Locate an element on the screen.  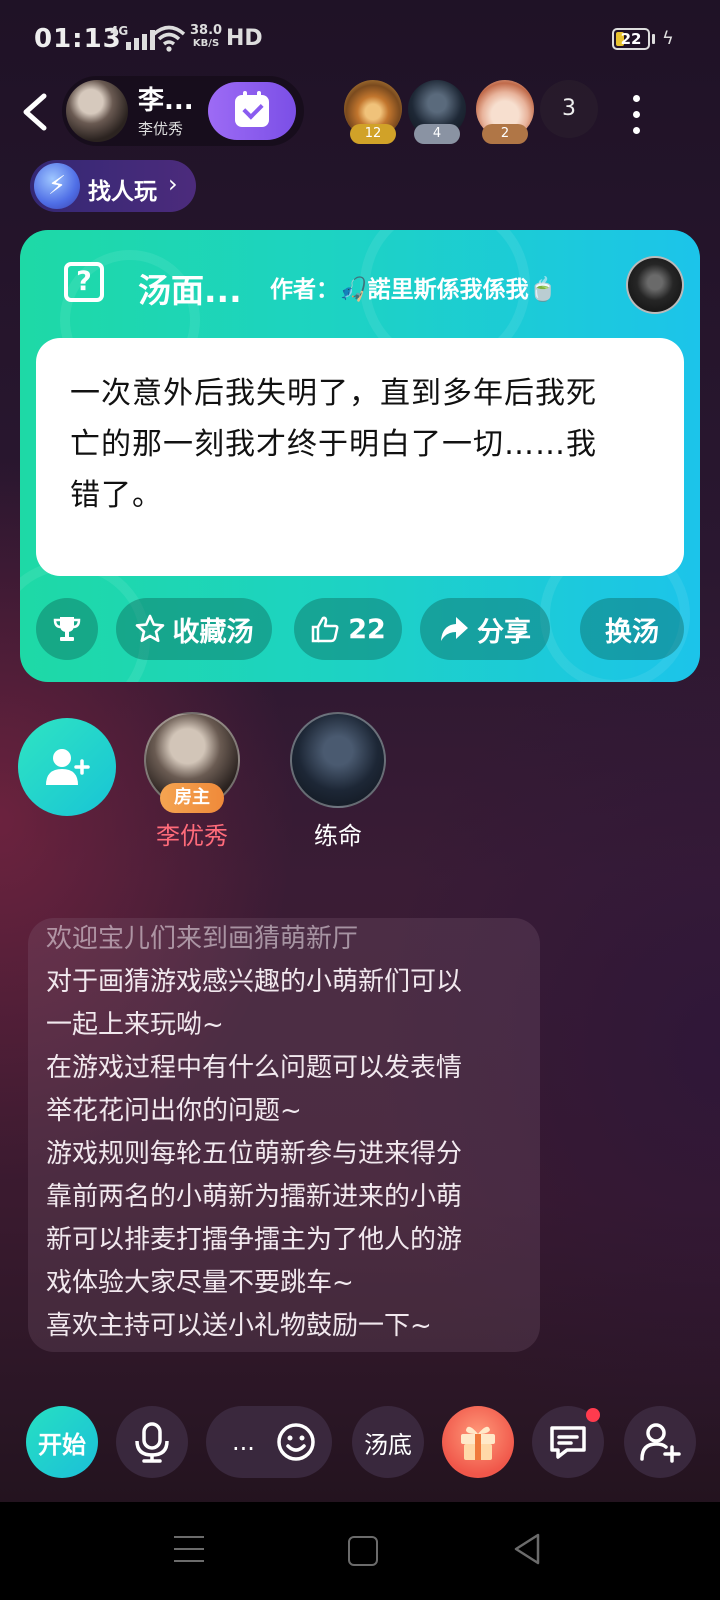
viewer-count-button: 3 is located at coordinates (569, 109).